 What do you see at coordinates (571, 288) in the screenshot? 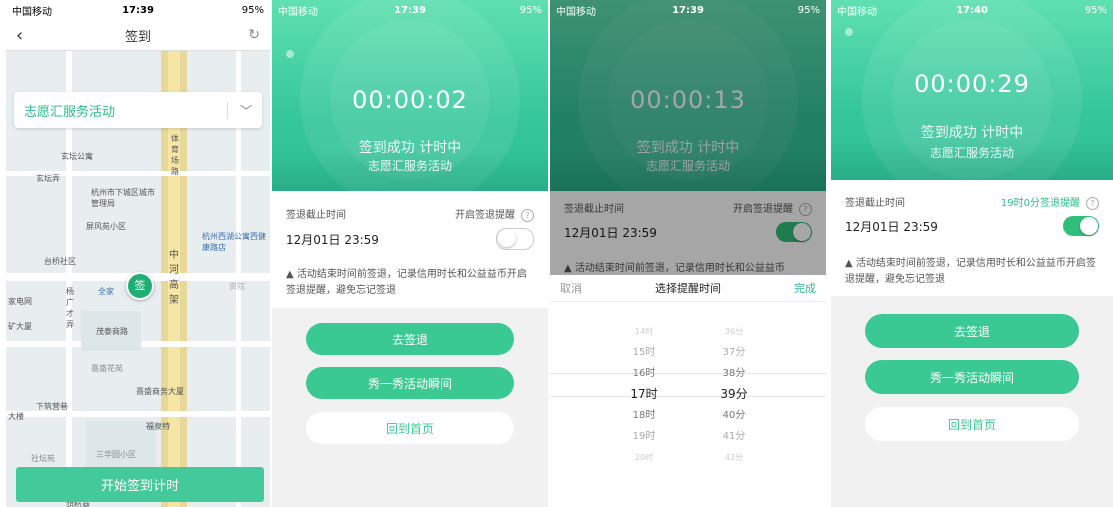
I see `cancel-button: 取消` at bounding box center [571, 288].